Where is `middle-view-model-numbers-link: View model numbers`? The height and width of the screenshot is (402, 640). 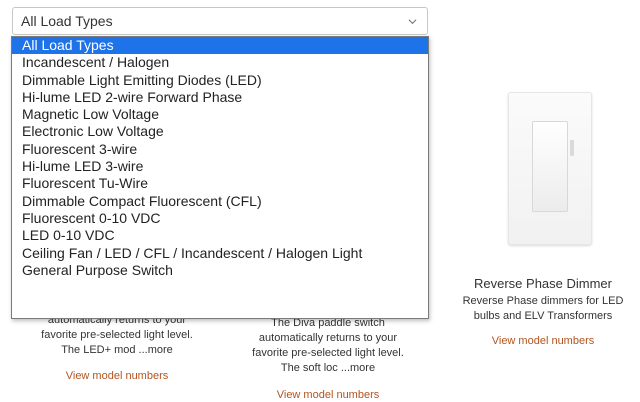
middle-view-model-numbers-link: View model numbers is located at coordinates (328, 395).